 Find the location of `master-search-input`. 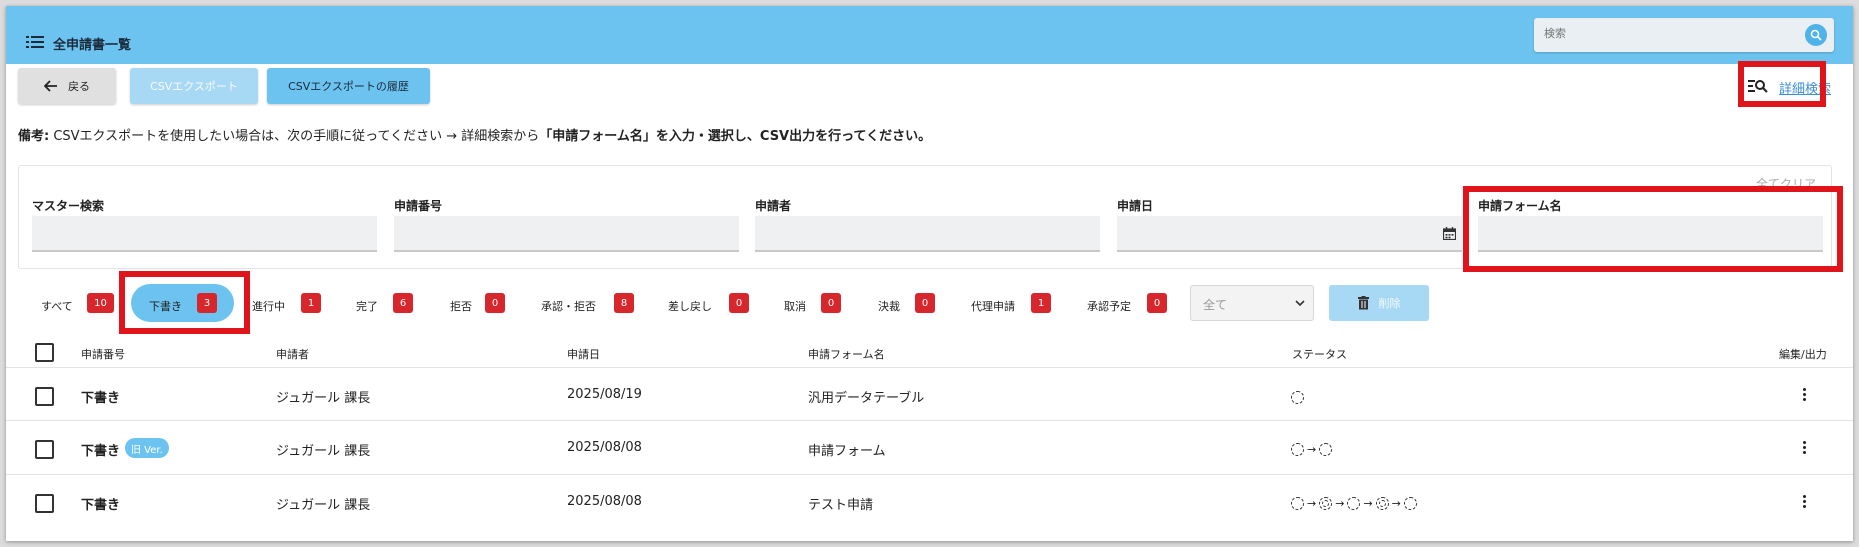

master-search-input is located at coordinates (204, 234).